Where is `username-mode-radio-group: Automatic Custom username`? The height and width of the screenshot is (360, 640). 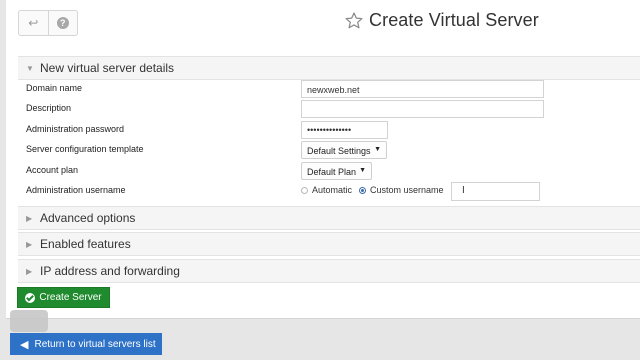 username-mode-radio-group: Automatic Custom username is located at coordinates (372, 190).